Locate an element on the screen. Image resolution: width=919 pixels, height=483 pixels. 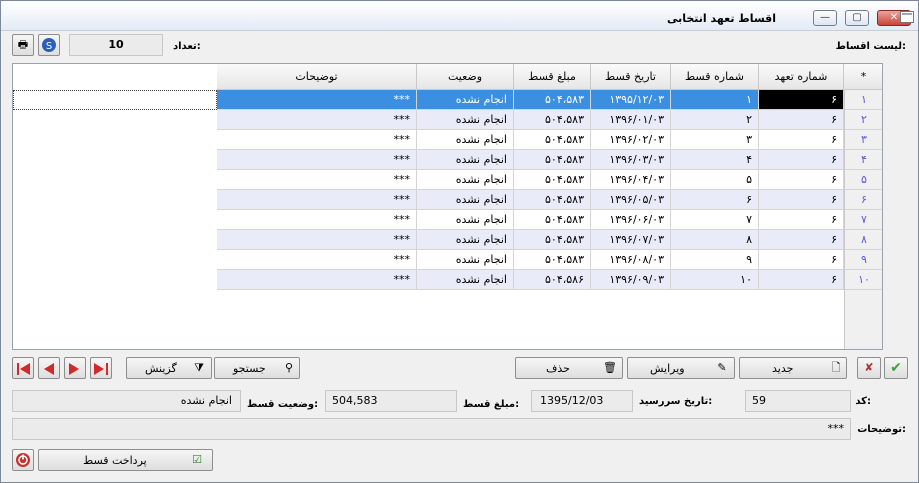
confirm-button: ✔ is located at coordinates (896, 368).